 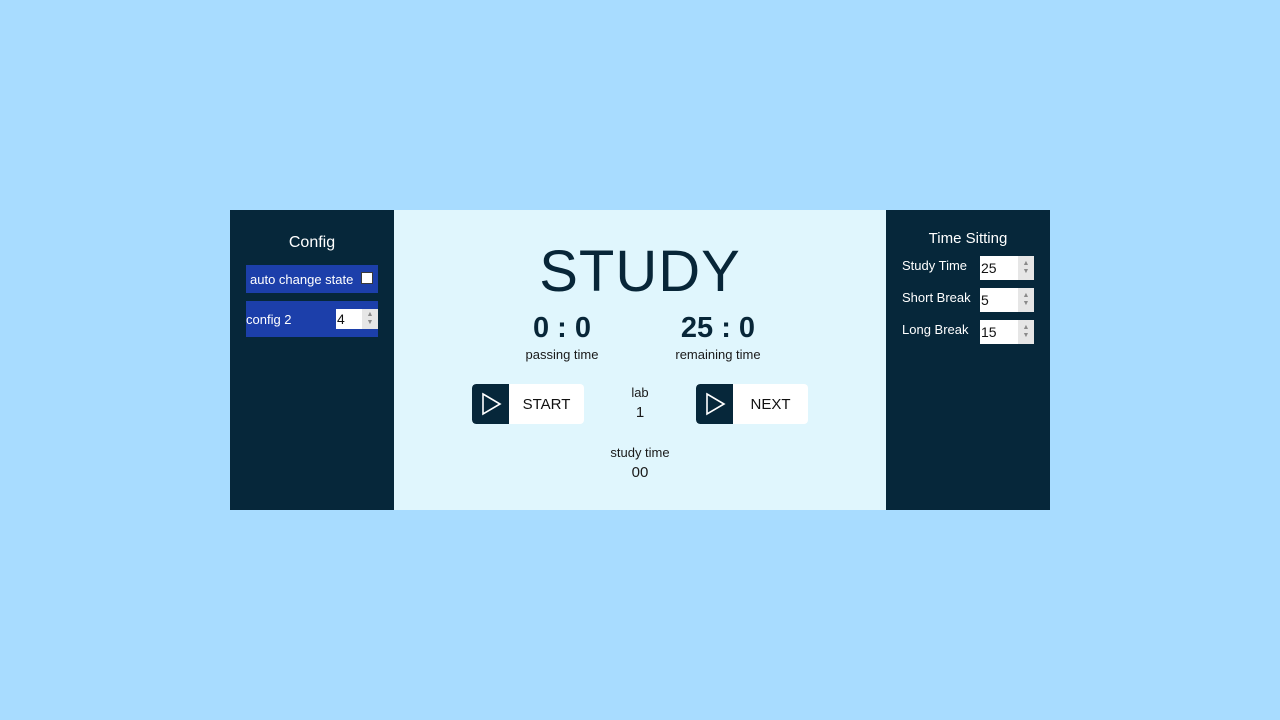 What do you see at coordinates (999, 300) in the screenshot?
I see `short-break-setting-value: 5` at bounding box center [999, 300].